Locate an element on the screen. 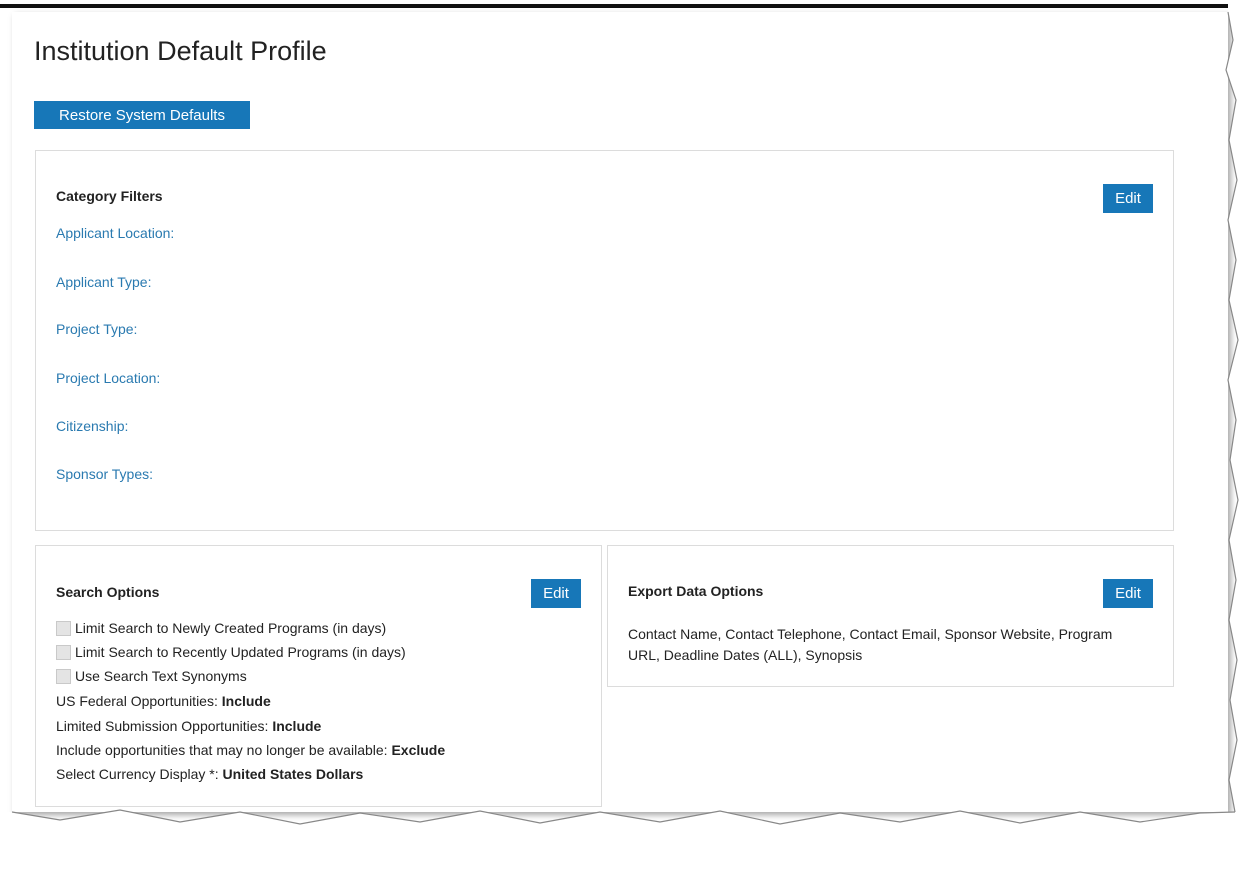 This screenshot has width=1256, height=882. filter-applicant-type: Applicant Type: is located at coordinates (104, 282).